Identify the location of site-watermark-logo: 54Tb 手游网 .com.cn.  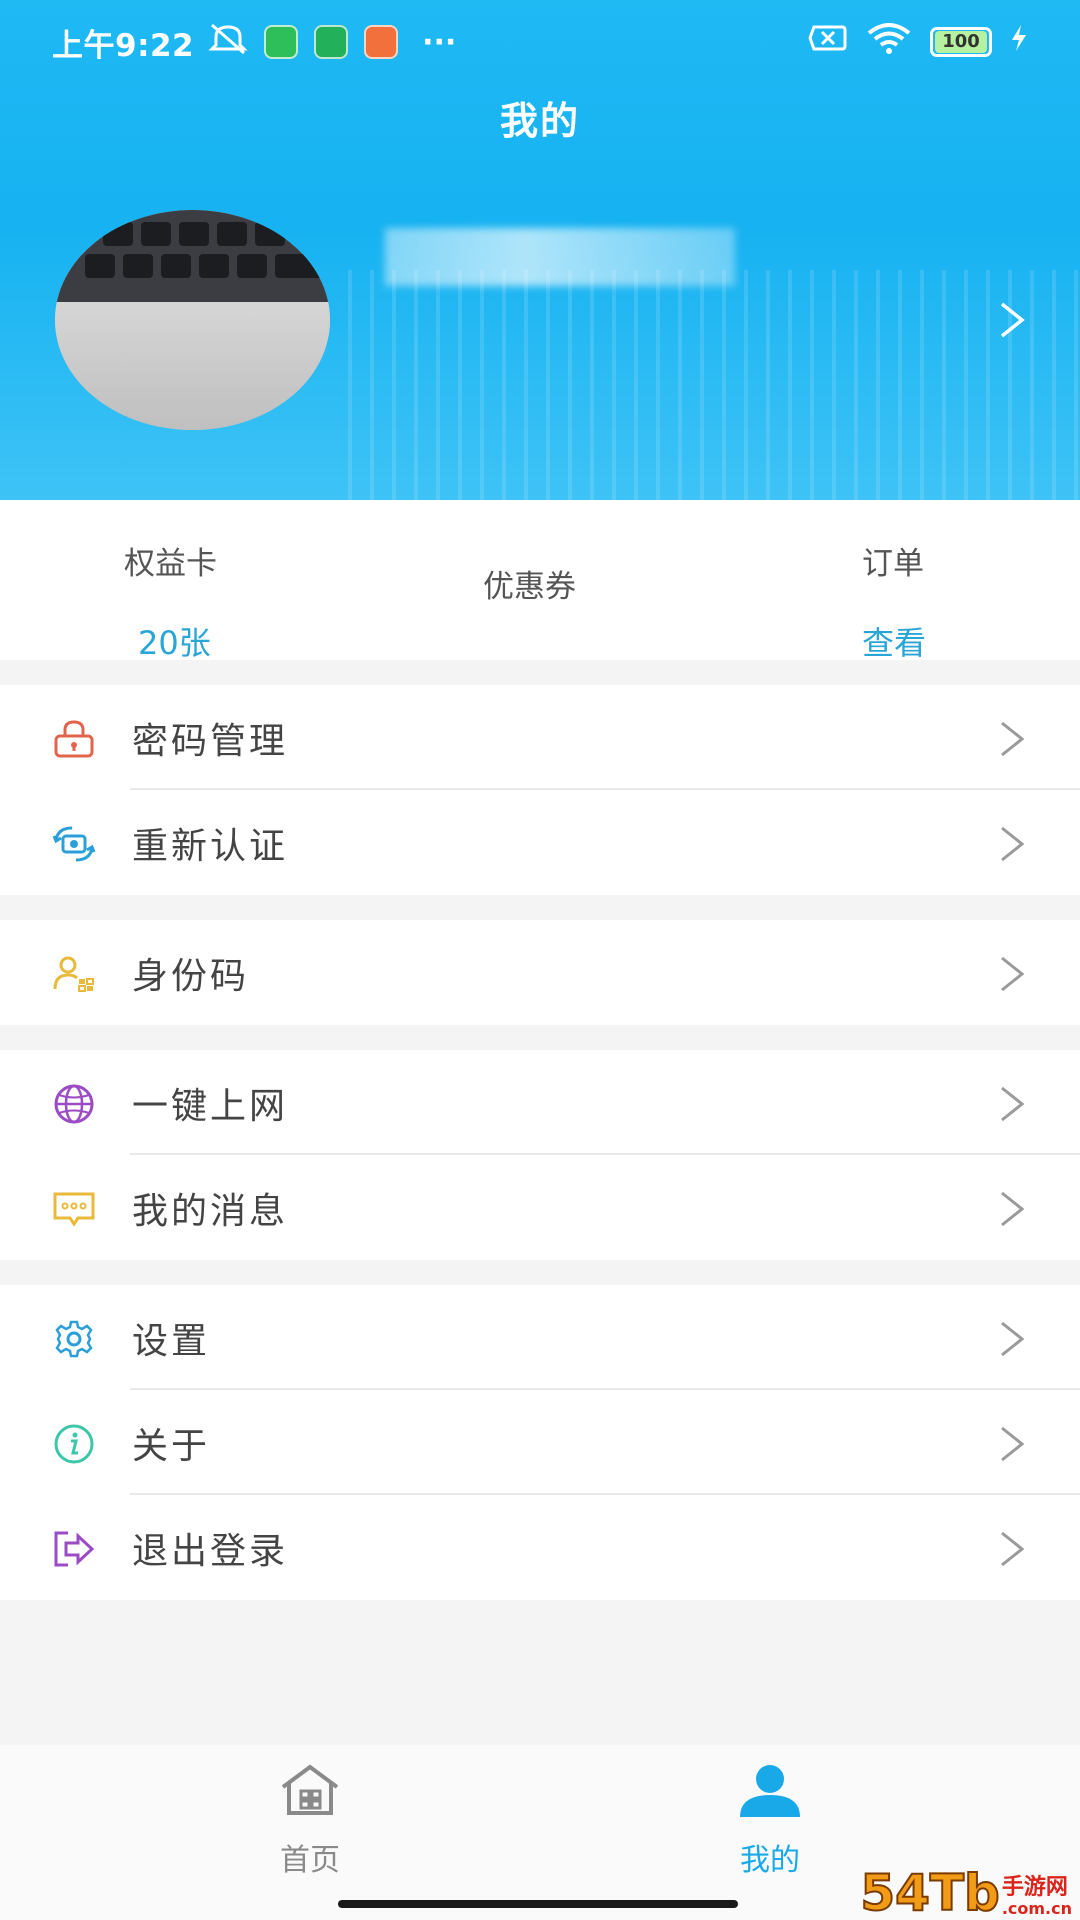
(965, 1892).